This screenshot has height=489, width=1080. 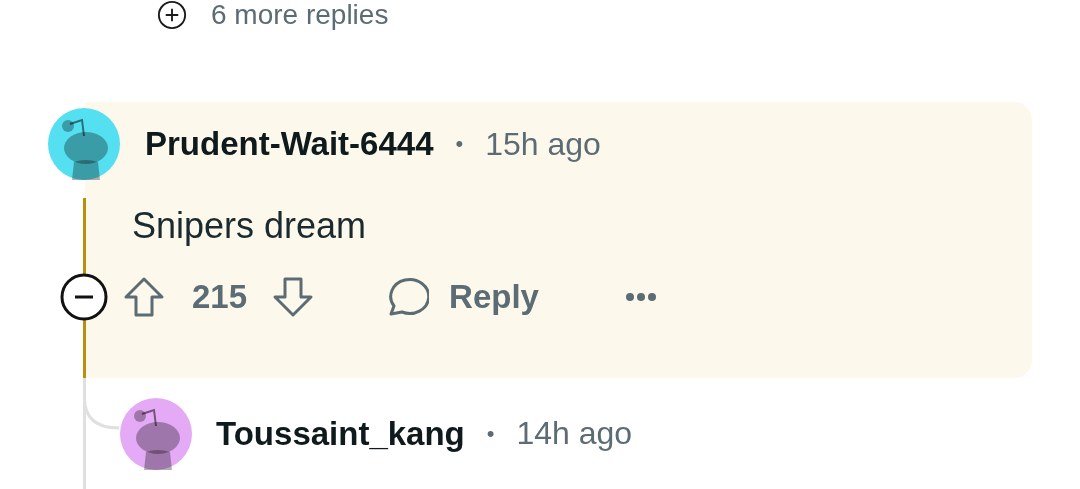 What do you see at coordinates (172, 15) in the screenshot?
I see `expand-icon` at bounding box center [172, 15].